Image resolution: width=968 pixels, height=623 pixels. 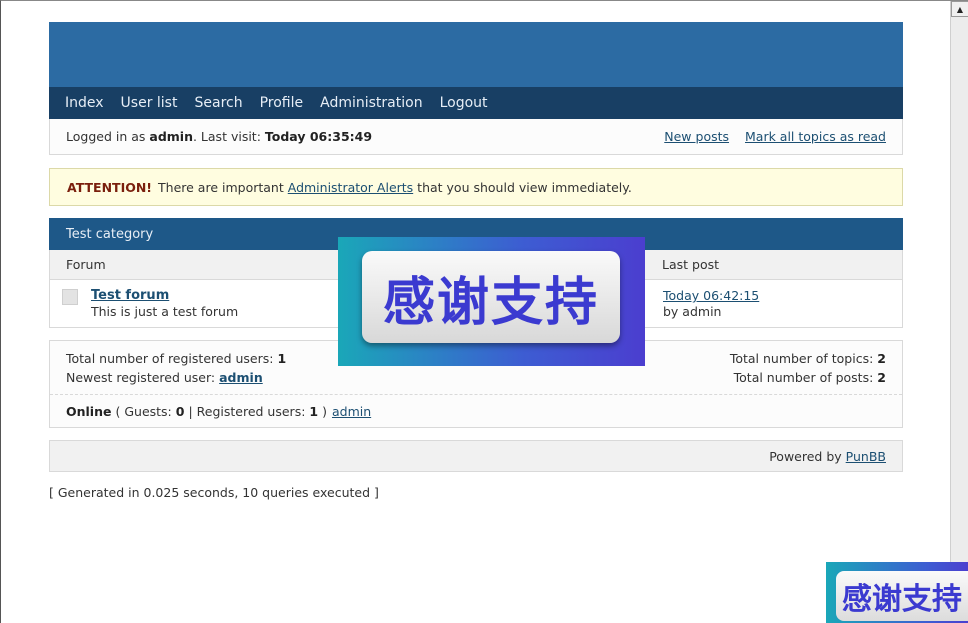 I want to click on overlay-banner-small: 感谢支持, so click(x=897, y=592).